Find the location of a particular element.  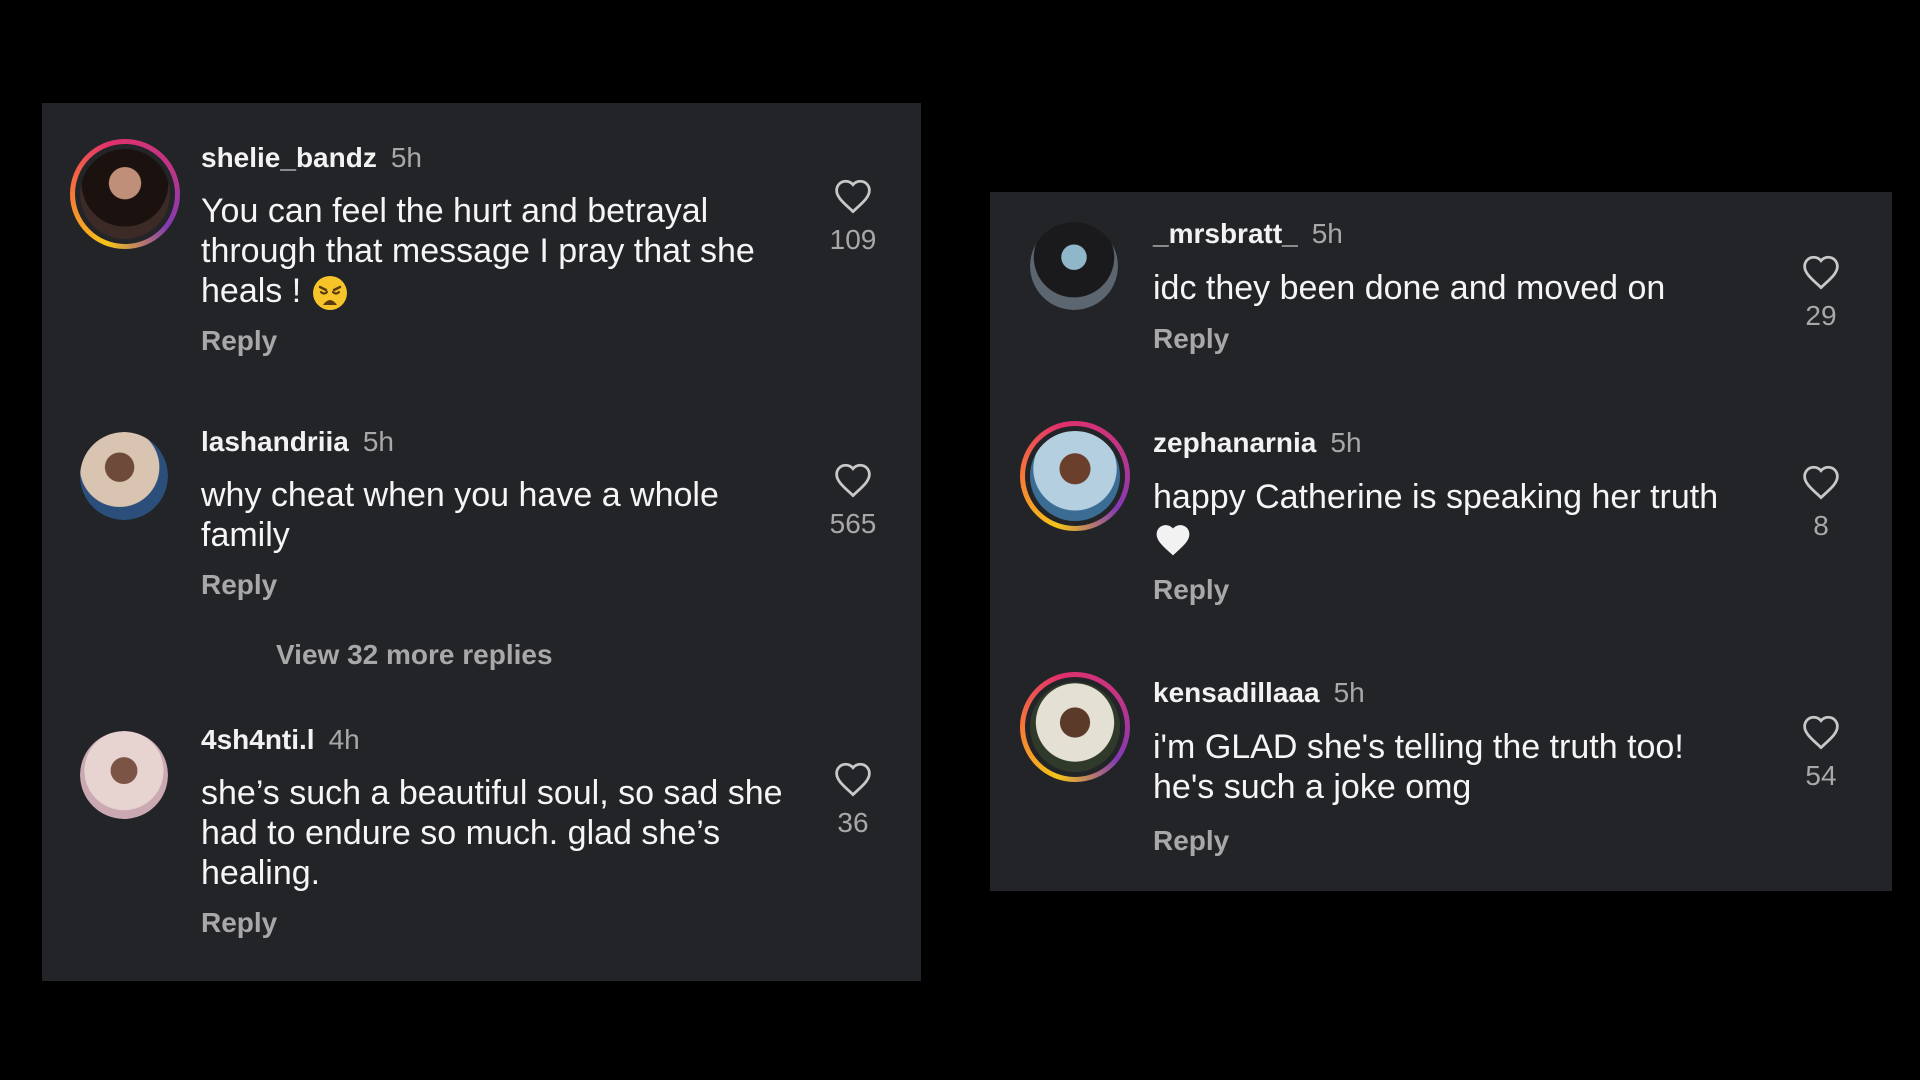

like-group: 565 is located at coordinates (853, 501).